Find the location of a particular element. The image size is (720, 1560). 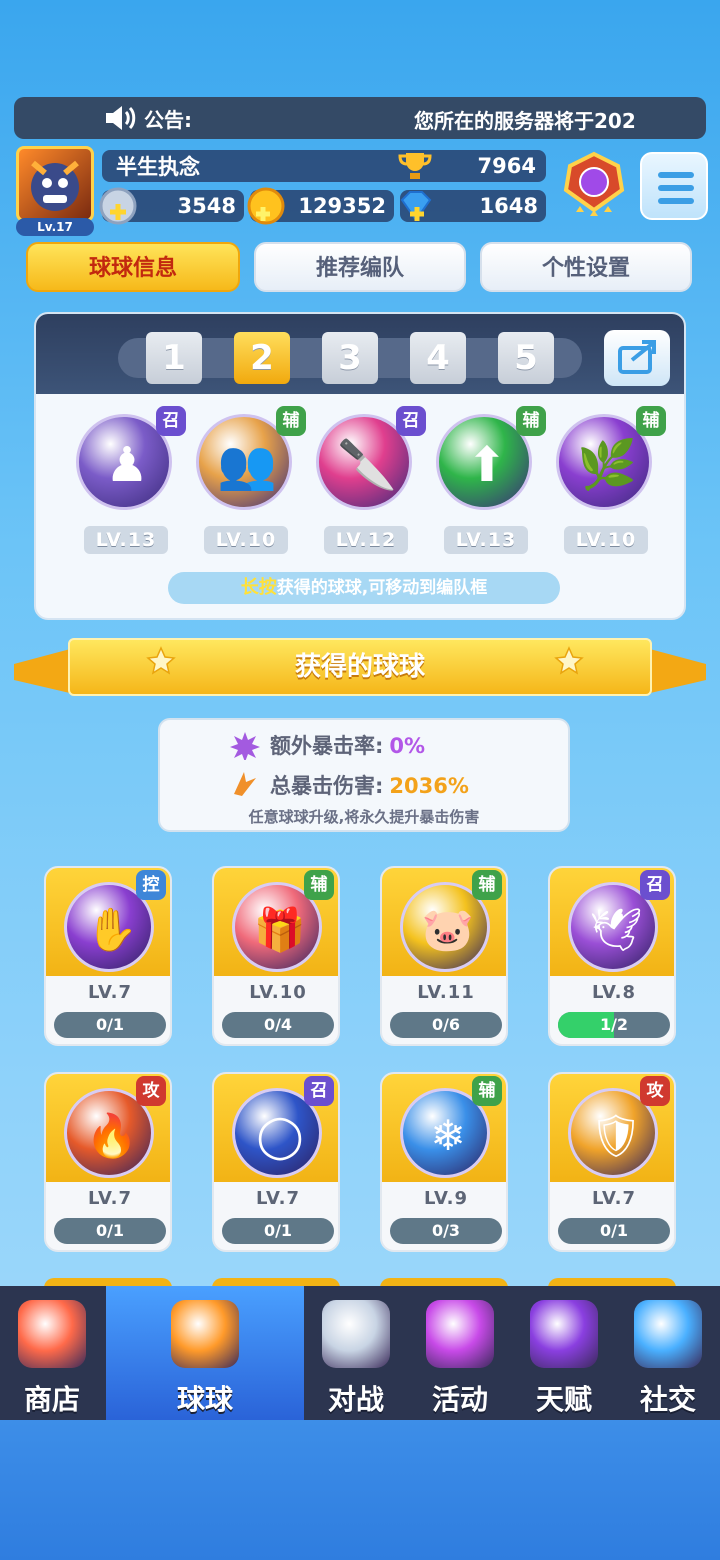

crit-rate-icon is located at coordinates (245, 746).